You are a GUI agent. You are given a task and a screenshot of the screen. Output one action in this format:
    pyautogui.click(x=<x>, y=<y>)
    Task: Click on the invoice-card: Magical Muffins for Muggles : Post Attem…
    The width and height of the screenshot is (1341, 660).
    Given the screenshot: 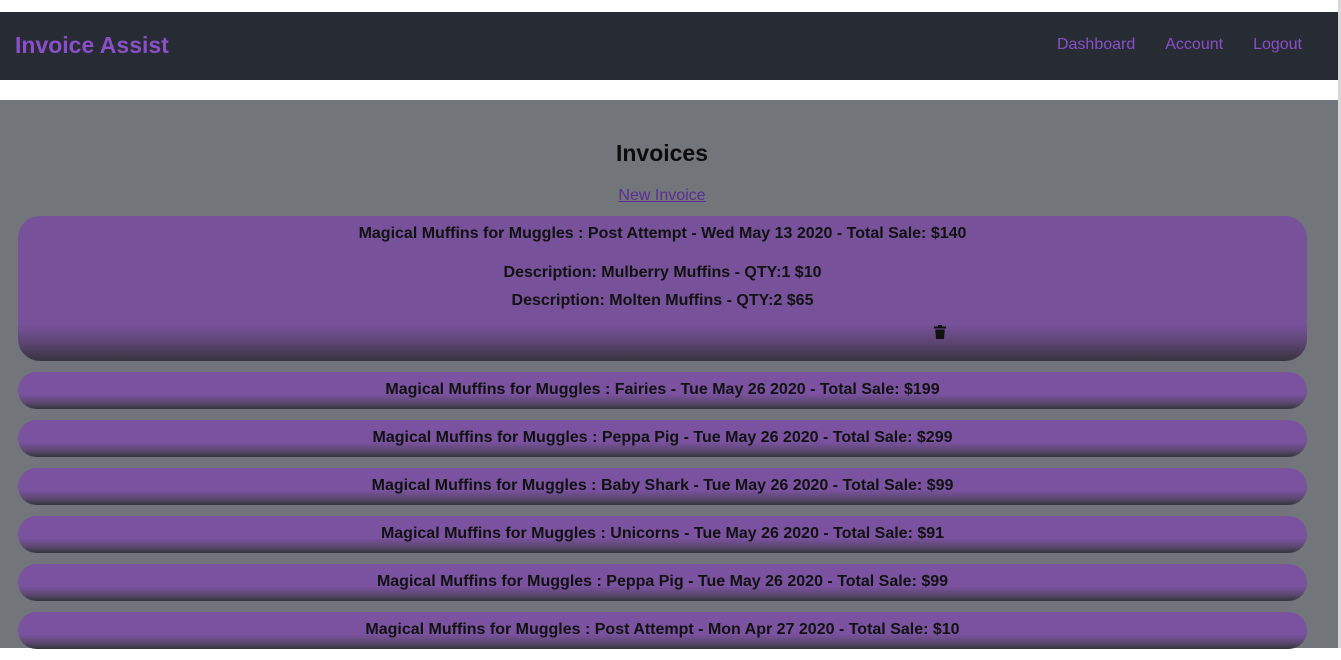 What is the action you would take?
    pyautogui.click(x=662, y=630)
    